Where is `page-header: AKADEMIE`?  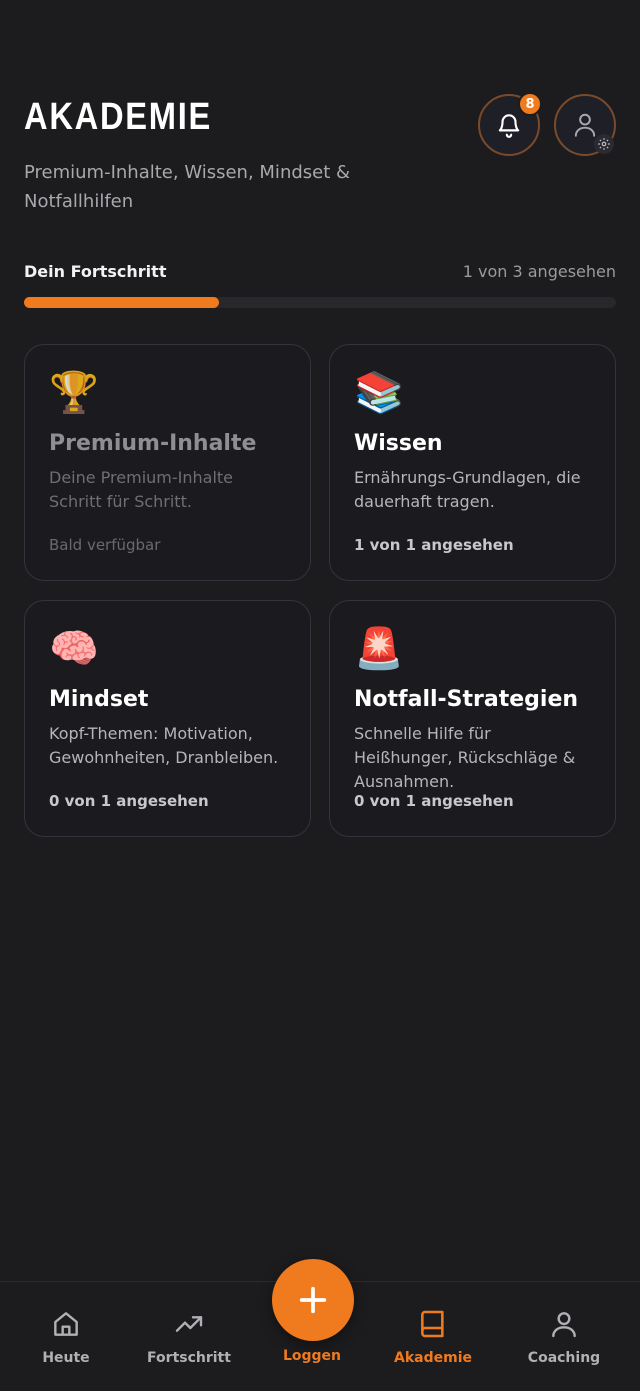
page-header: AKADEMIE is located at coordinates (133, 117).